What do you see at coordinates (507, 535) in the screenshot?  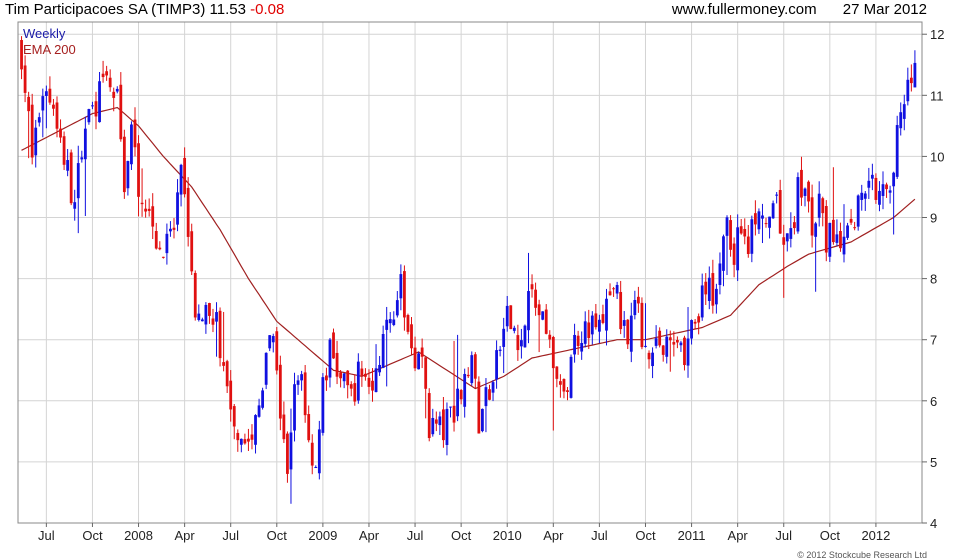 I see `x-tick-label: 2010` at bounding box center [507, 535].